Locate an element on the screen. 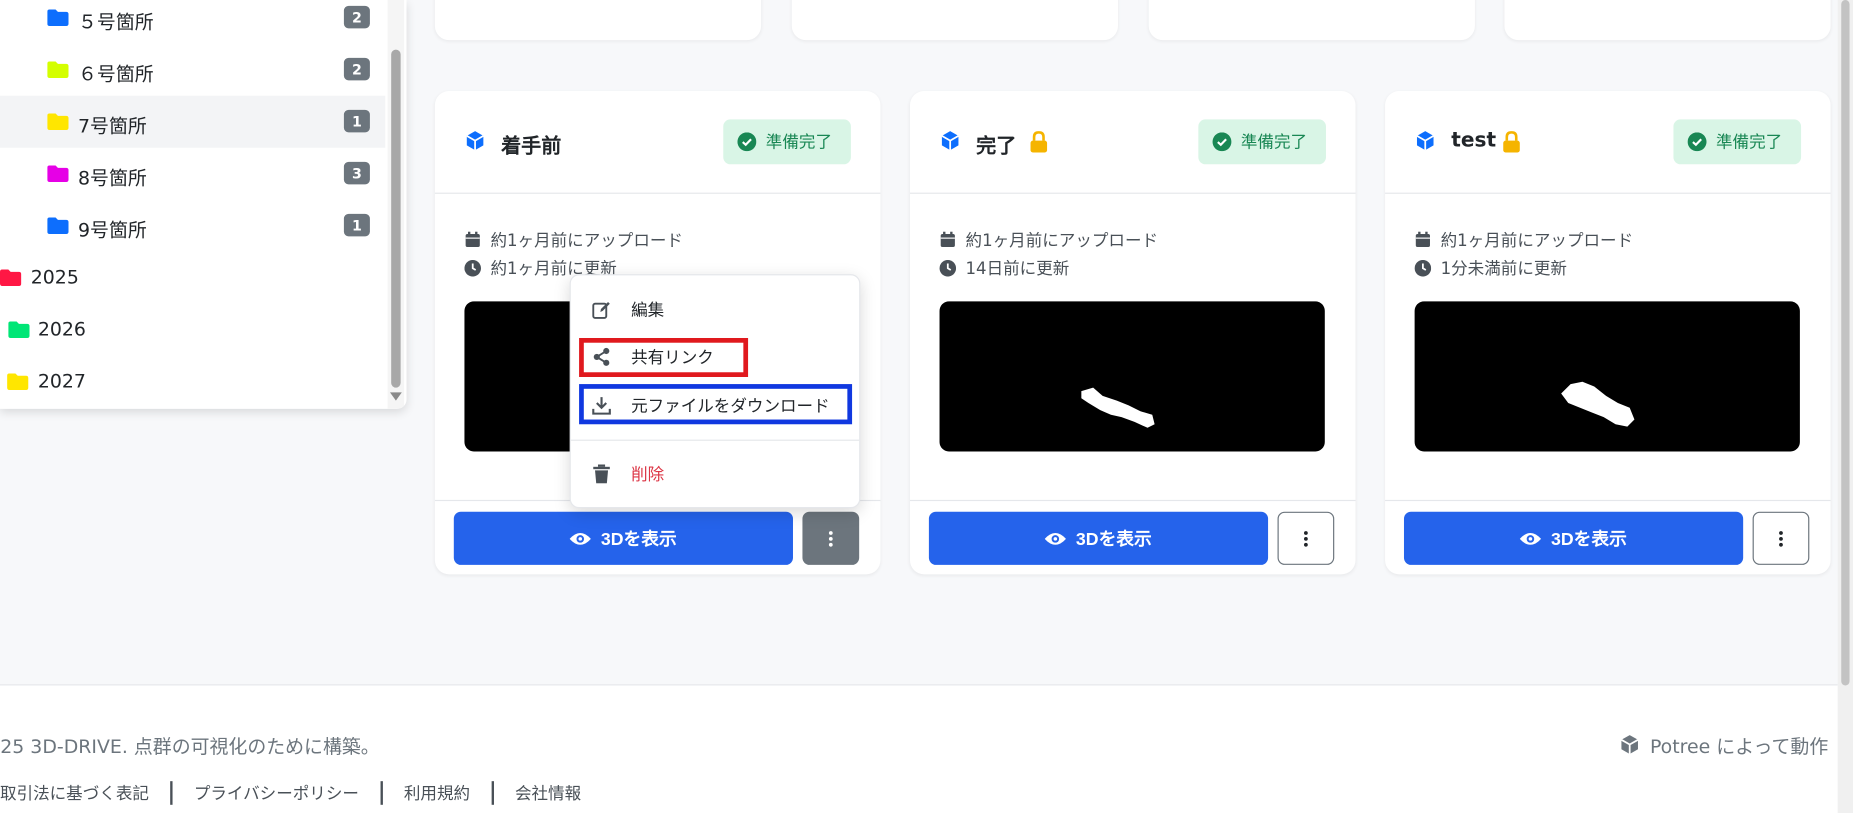 This screenshot has width=1853, height=813. delete-menu-item: 削除 is located at coordinates (715, 474).